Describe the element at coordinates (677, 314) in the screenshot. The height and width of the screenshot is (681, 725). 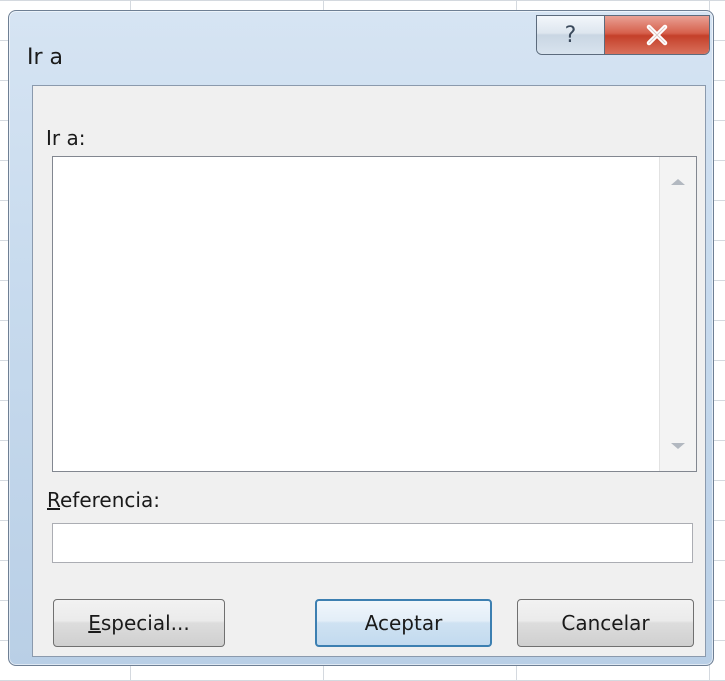
I see `listbox-scrollbar` at that location.